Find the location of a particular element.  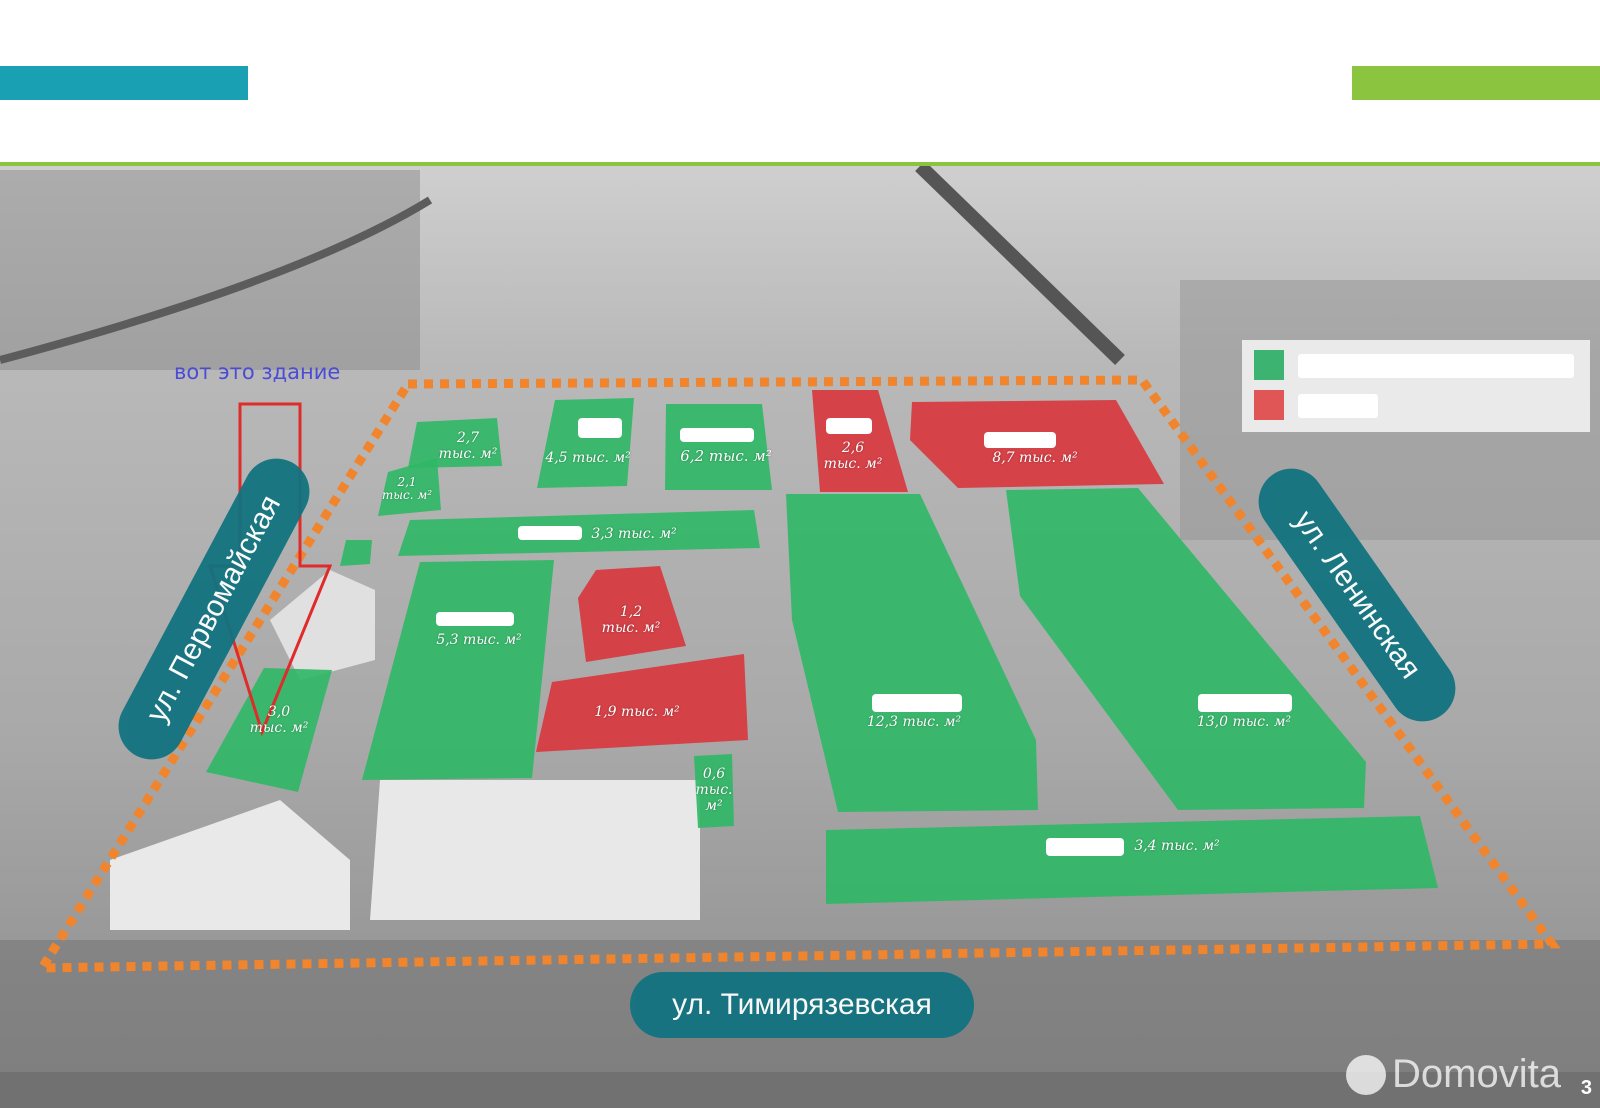

legend-swatch-green is located at coordinates (1269, 365).